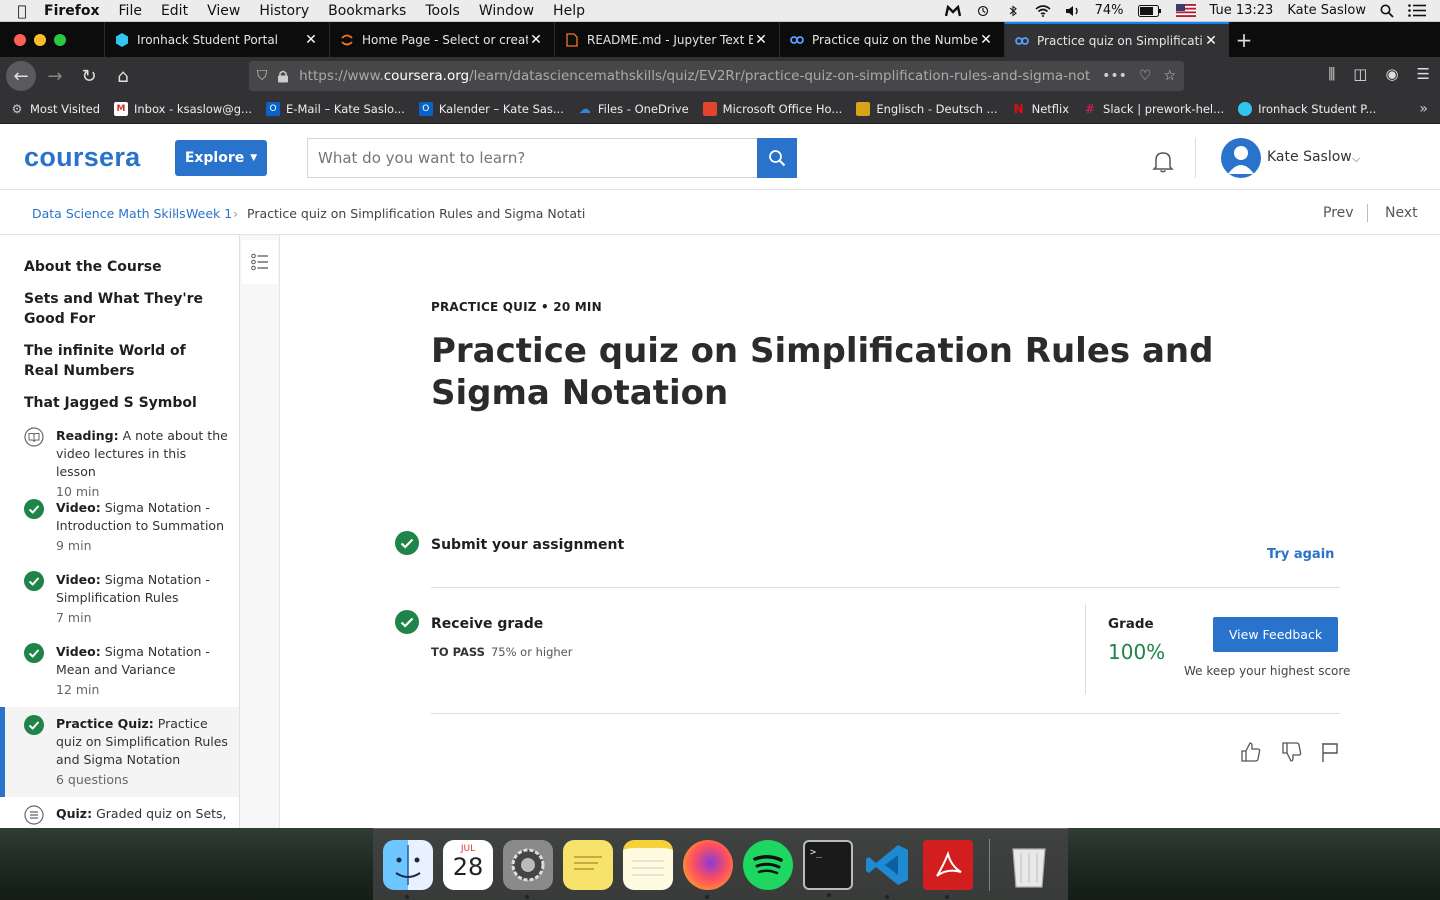 The width and height of the screenshot is (1440, 900). What do you see at coordinates (260, 262) in the screenshot?
I see `toc-toggle-button` at bounding box center [260, 262].